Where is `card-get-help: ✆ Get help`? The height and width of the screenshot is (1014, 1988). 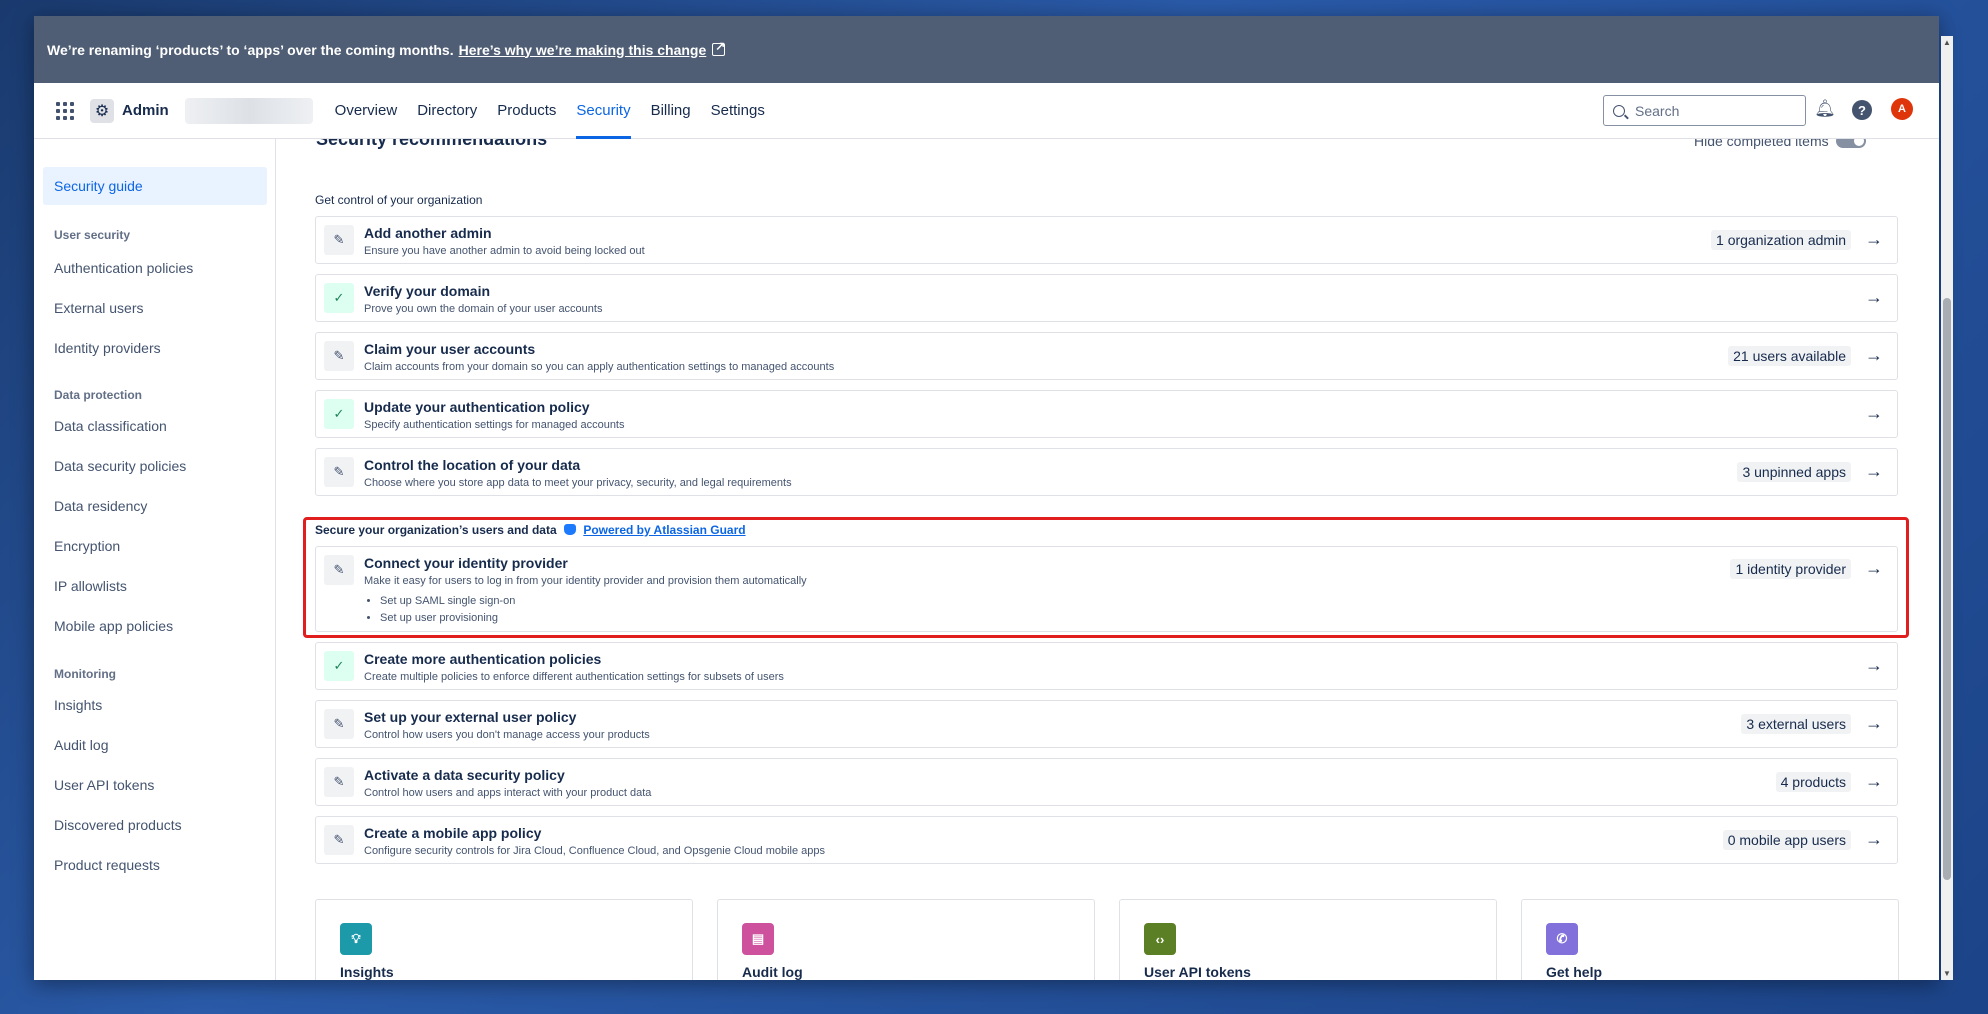 card-get-help: ✆ Get help is located at coordinates (1710, 939).